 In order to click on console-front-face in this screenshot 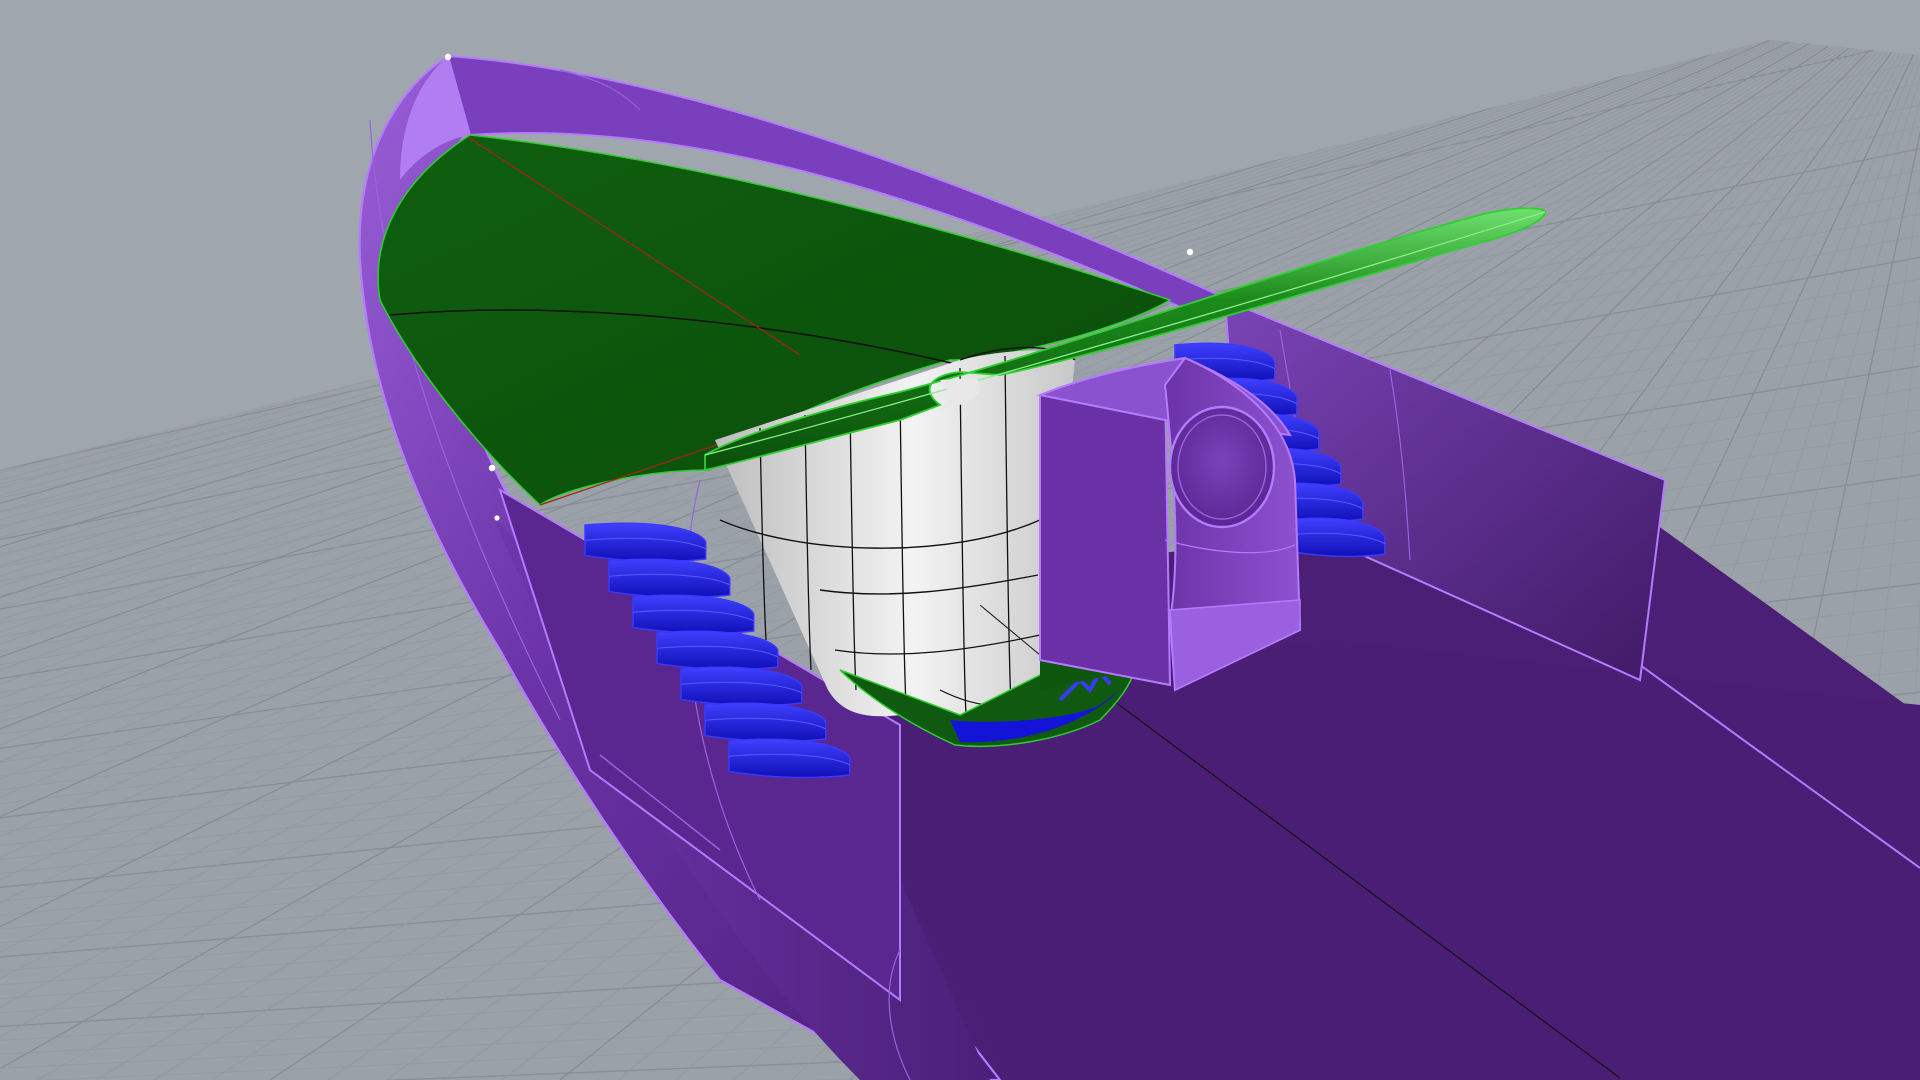, I will do `click(1105, 535)`.